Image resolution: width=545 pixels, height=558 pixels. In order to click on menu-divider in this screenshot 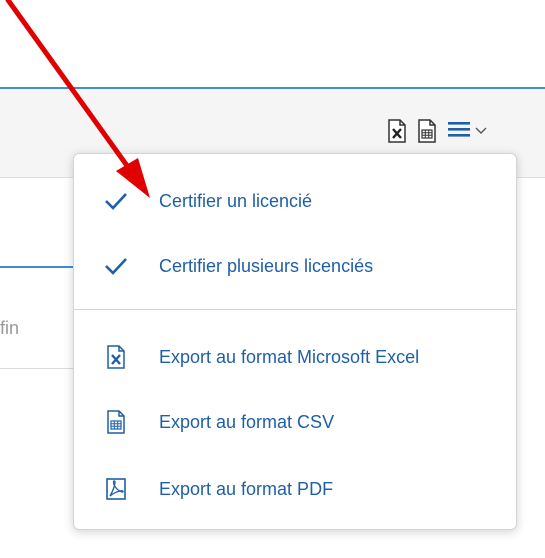, I will do `click(295, 309)`.